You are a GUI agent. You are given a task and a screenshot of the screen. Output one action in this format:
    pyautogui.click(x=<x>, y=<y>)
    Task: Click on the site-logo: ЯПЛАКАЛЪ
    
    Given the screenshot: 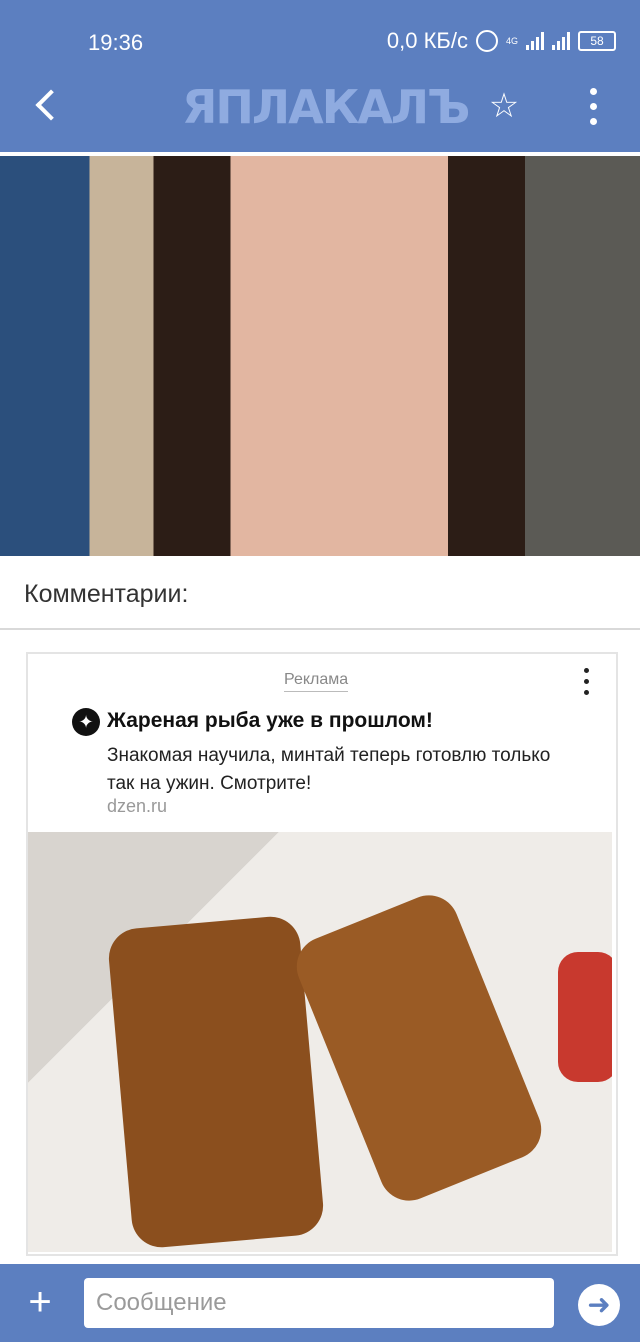 What is the action you would take?
    pyautogui.click(x=326, y=107)
    